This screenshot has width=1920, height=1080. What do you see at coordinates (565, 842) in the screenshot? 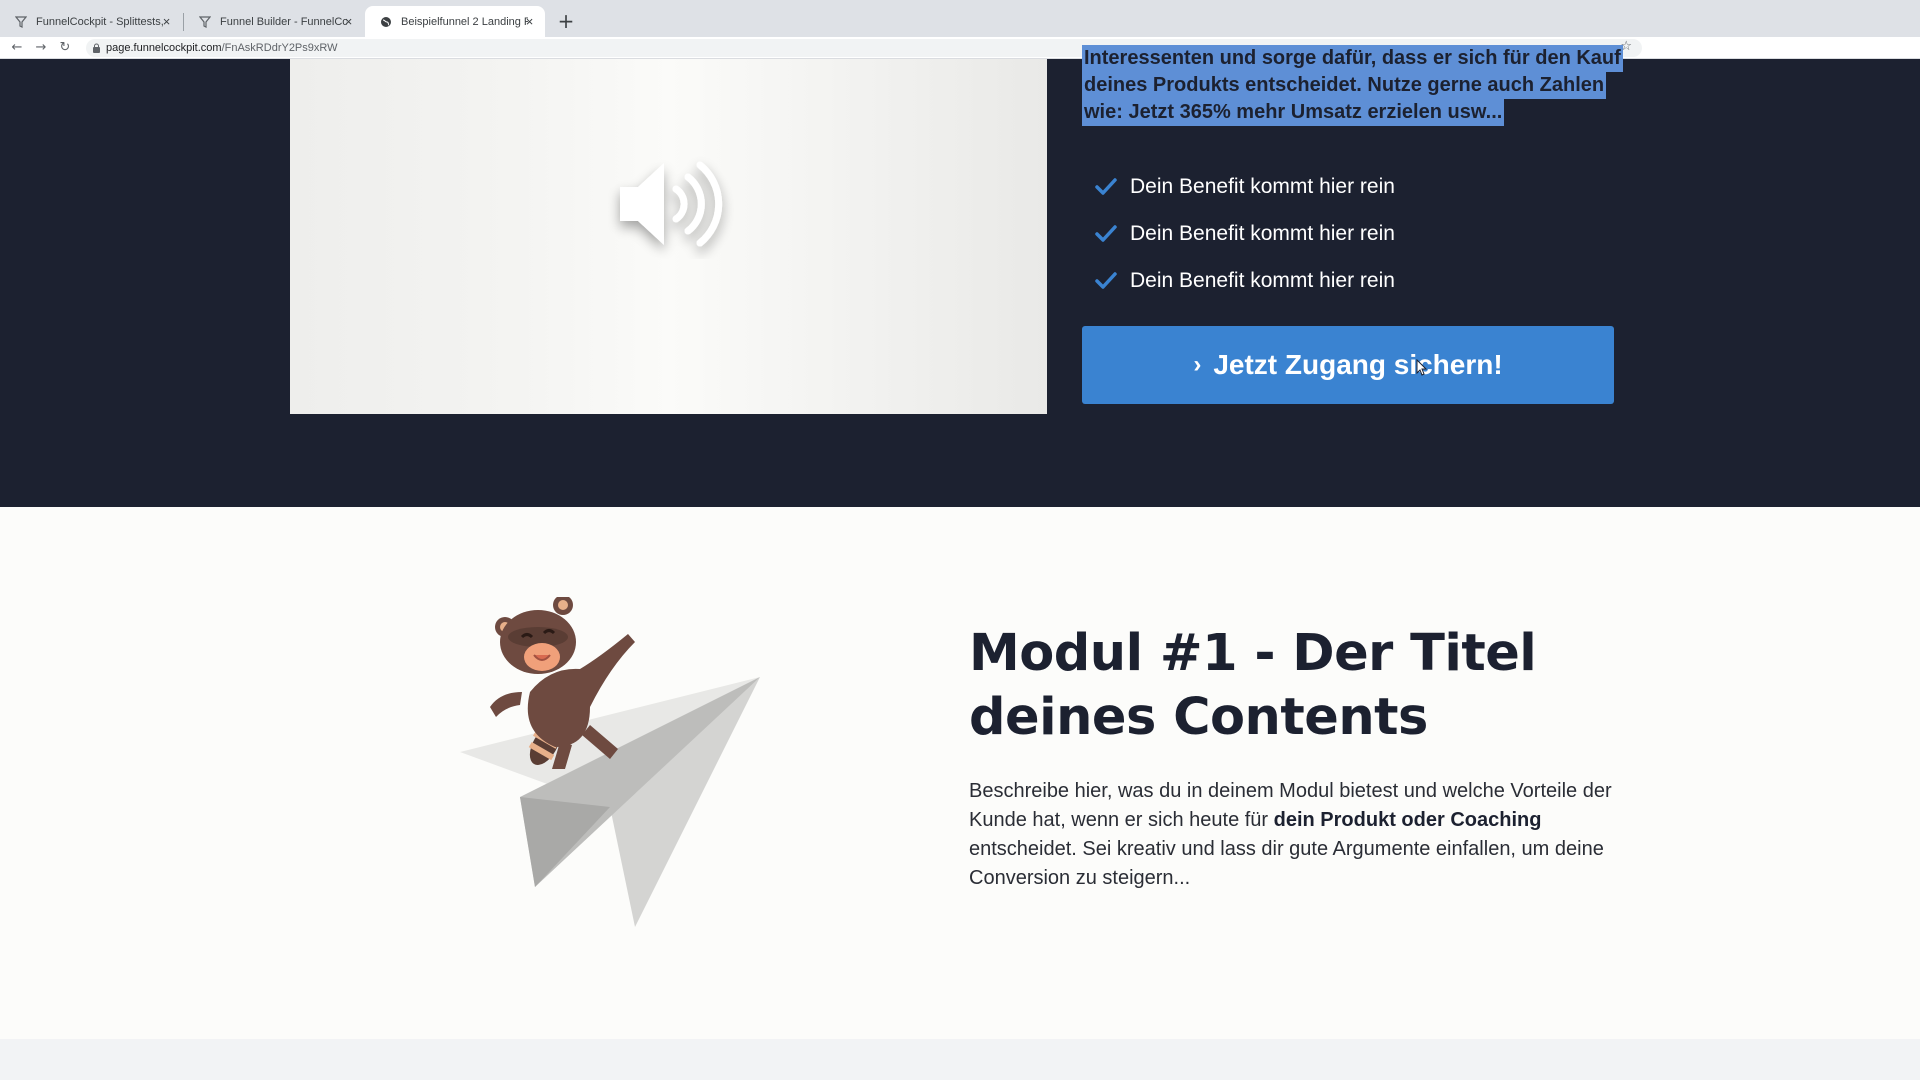
I see `plane-keel` at bounding box center [565, 842].